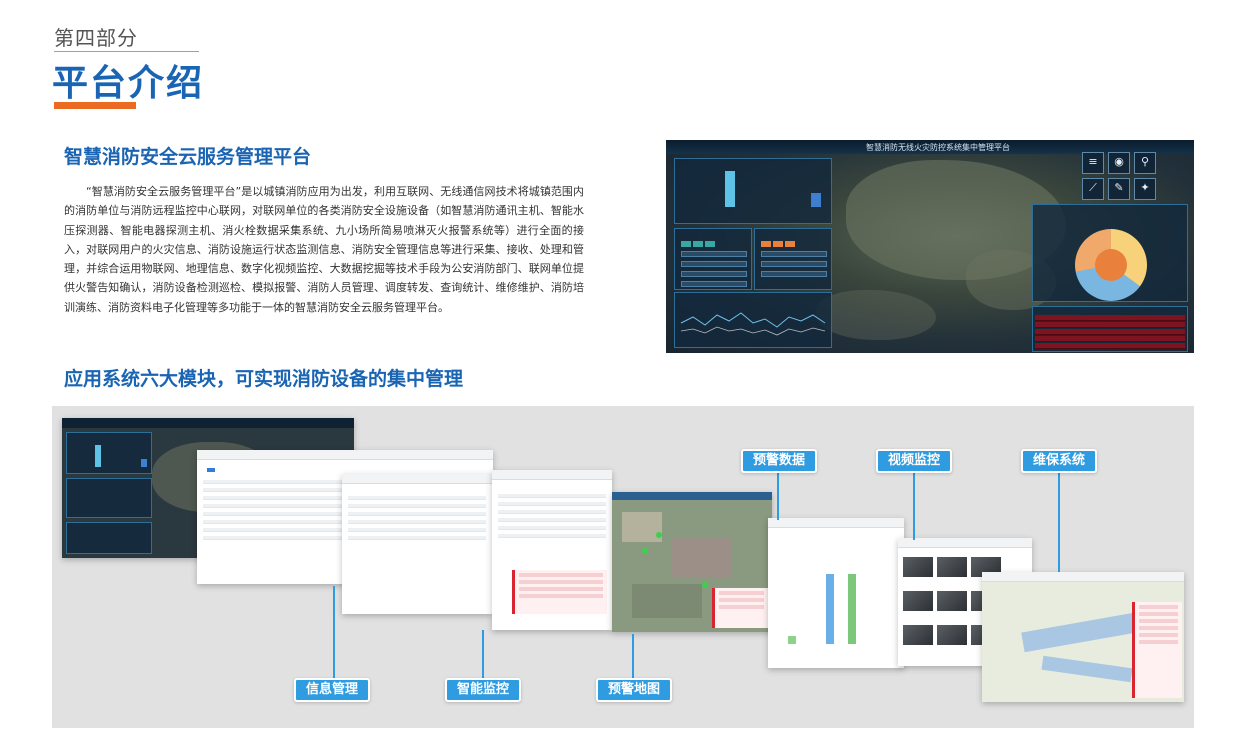  What do you see at coordinates (1145, 163) in the screenshot?
I see `location-icon: ⚲` at bounding box center [1145, 163].